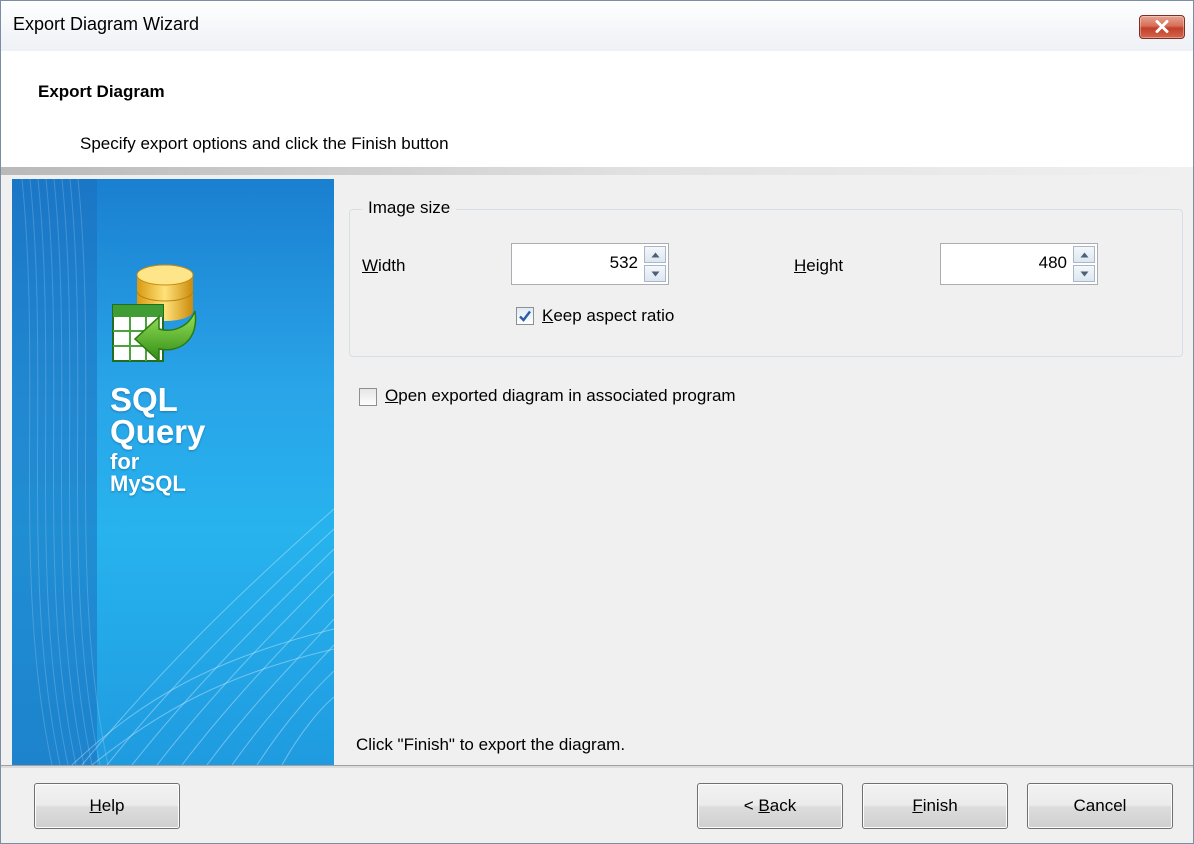 The image size is (1194, 844). I want to click on cancel-button: Cancel, so click(1100, 806).